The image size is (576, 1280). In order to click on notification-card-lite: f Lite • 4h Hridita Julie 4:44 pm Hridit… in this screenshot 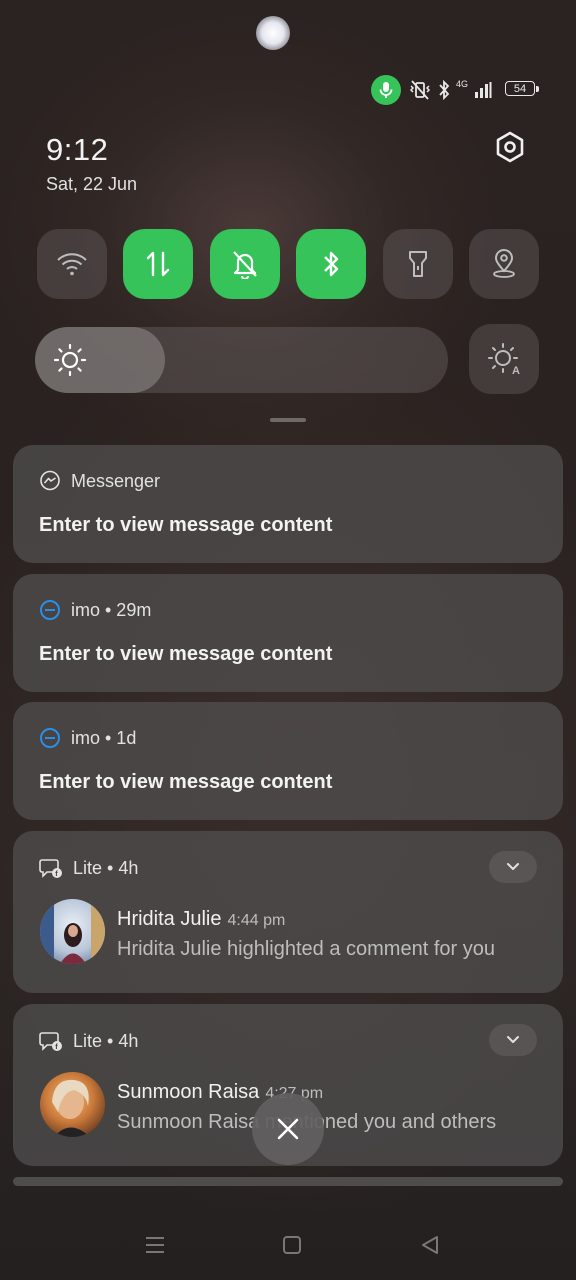, I will do `click(288, 912)`.